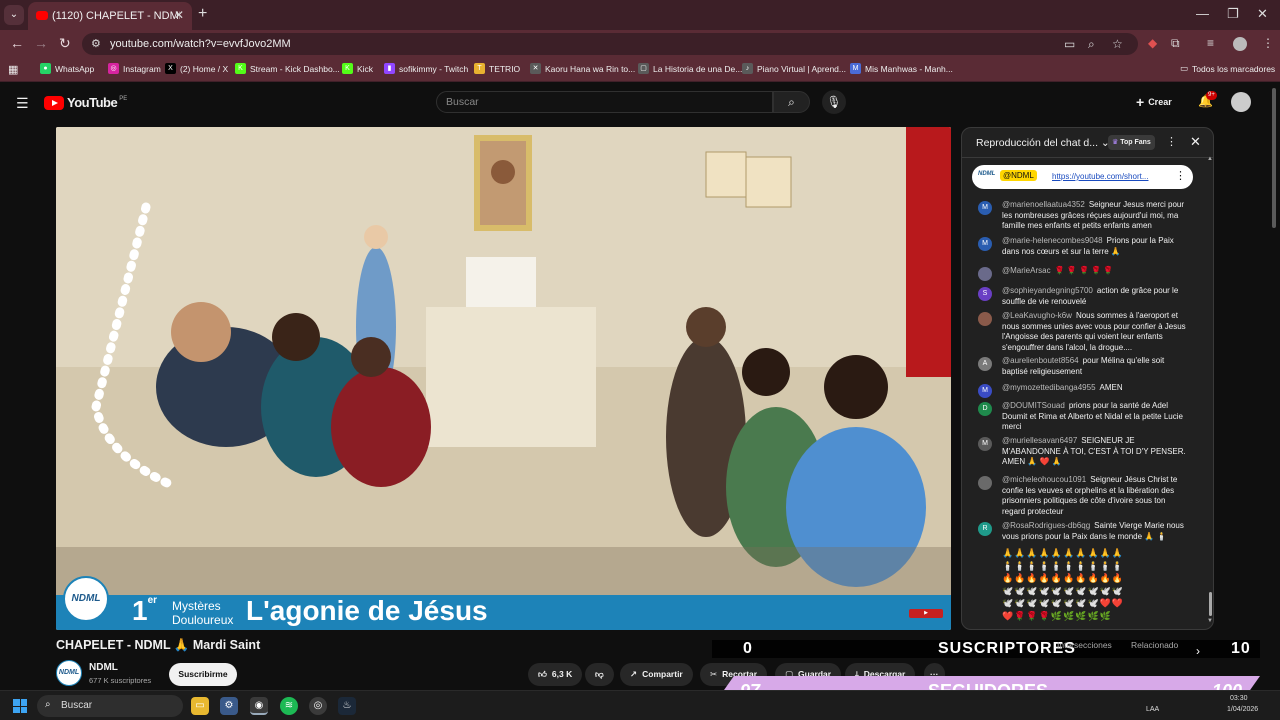  What do you see at coordinates (1039, 440) in the screenshot?
I see `chat-author-name: @muriellesavan6497` at bounding box center [1039, 440].